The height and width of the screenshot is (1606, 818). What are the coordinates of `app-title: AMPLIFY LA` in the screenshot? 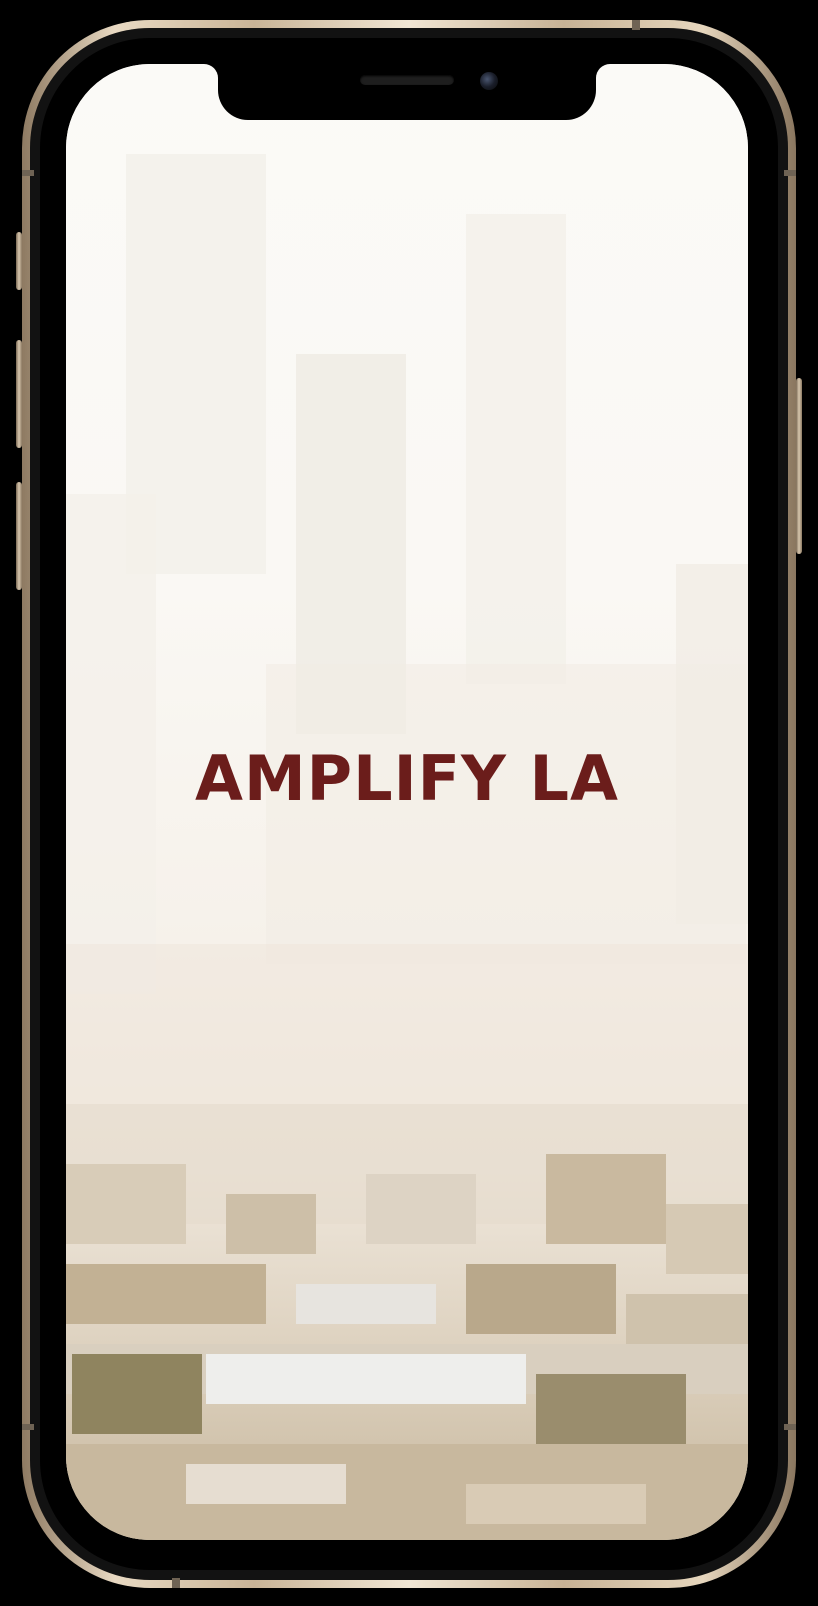 It's located at (407, 778).